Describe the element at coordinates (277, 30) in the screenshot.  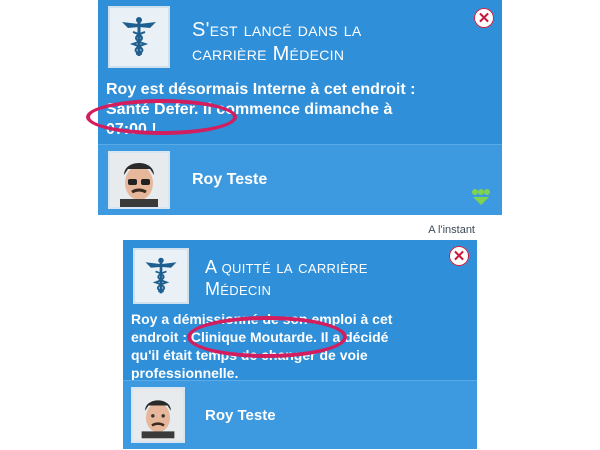
I see `title-line: S'est lancé dans la` at that location.